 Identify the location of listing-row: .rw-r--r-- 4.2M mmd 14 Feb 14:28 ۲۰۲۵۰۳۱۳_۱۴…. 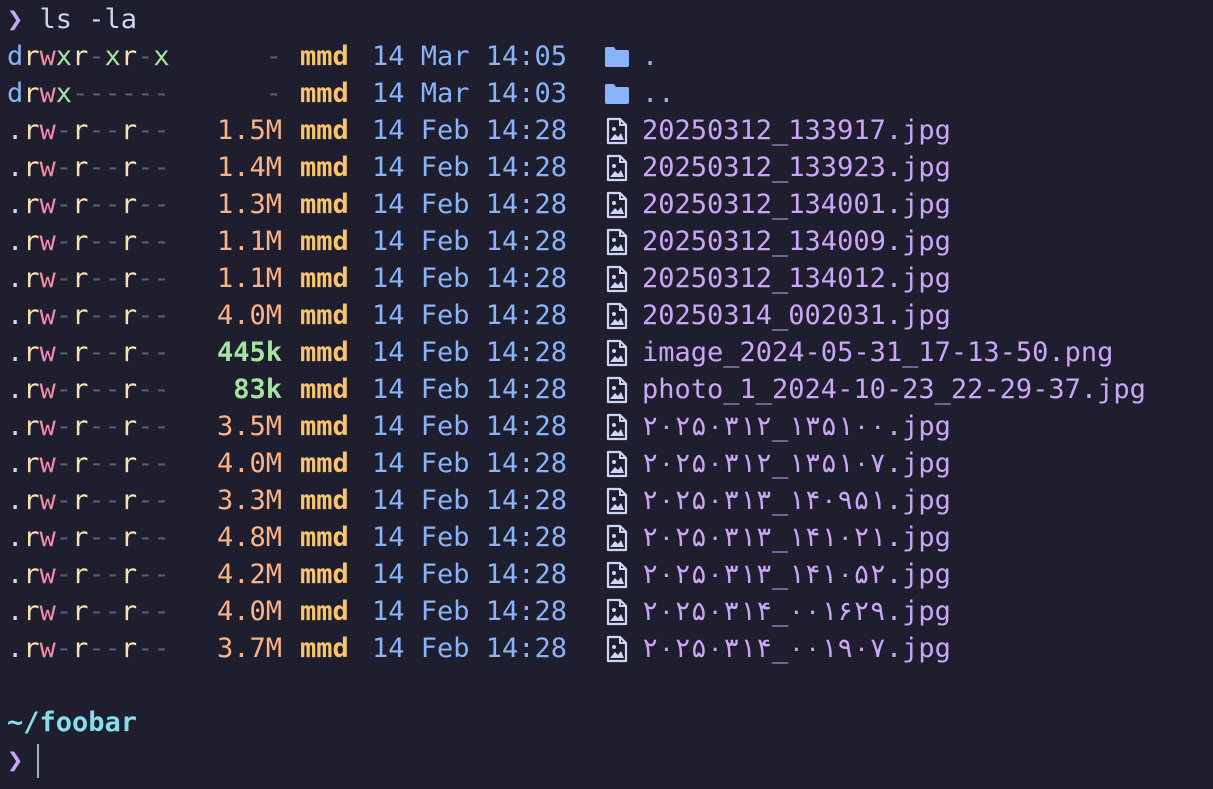
(610, 574).